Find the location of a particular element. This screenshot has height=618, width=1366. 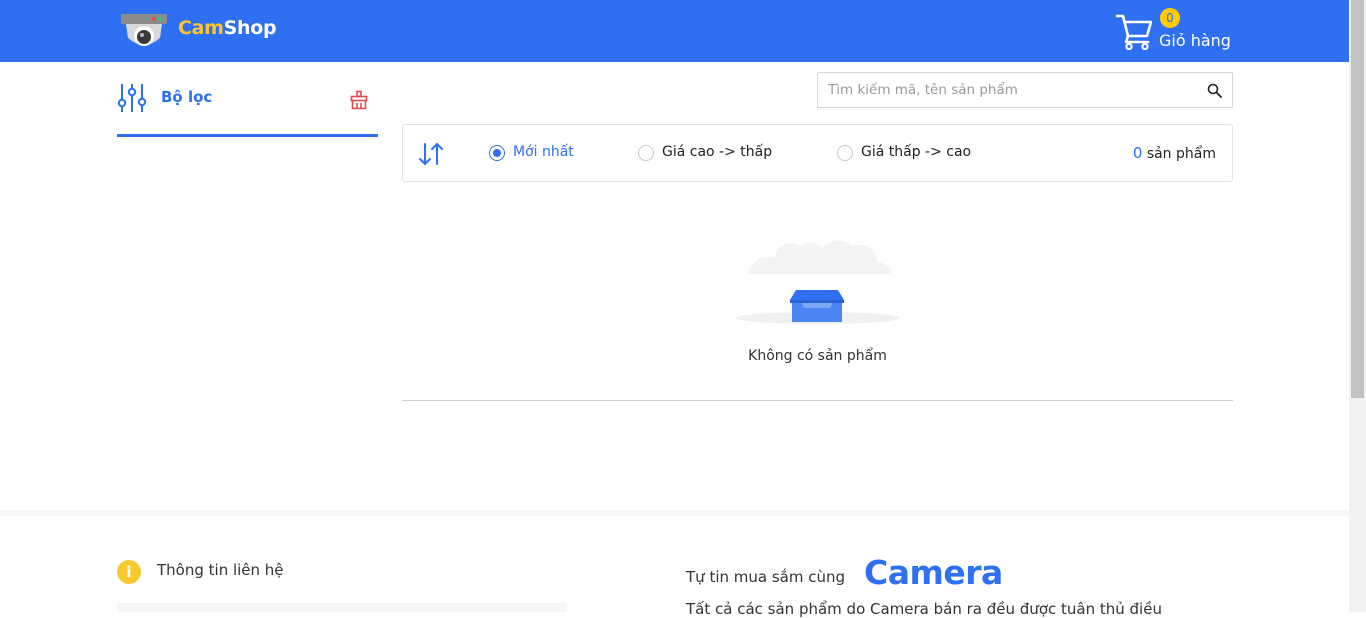

brand-name: CamShop is located at coordinates (227, 28).